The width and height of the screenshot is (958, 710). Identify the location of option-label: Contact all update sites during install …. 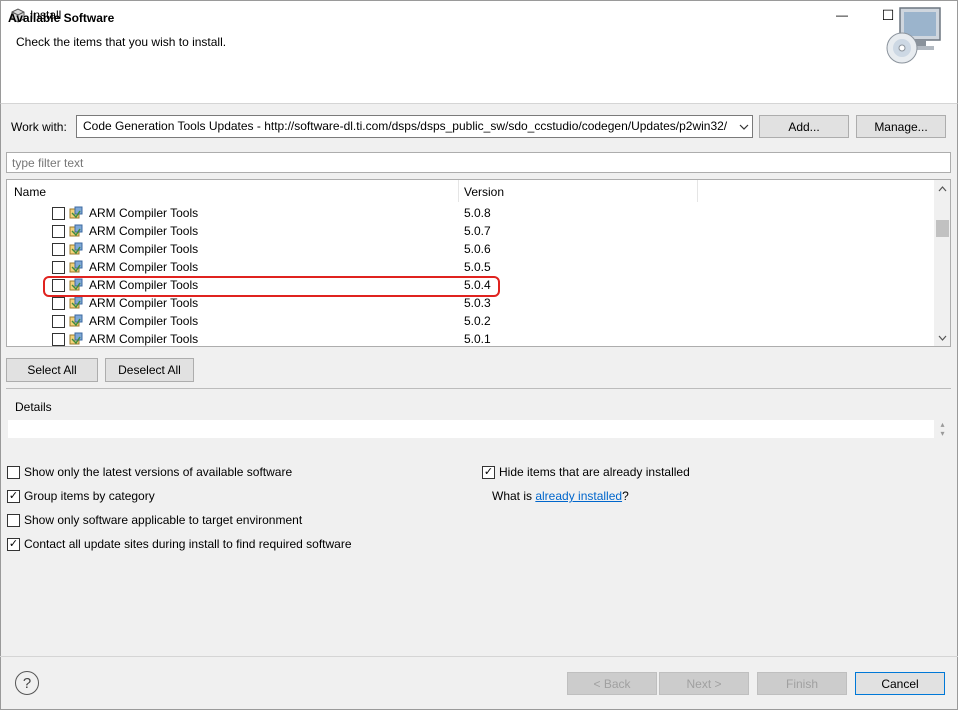
(188, 544).